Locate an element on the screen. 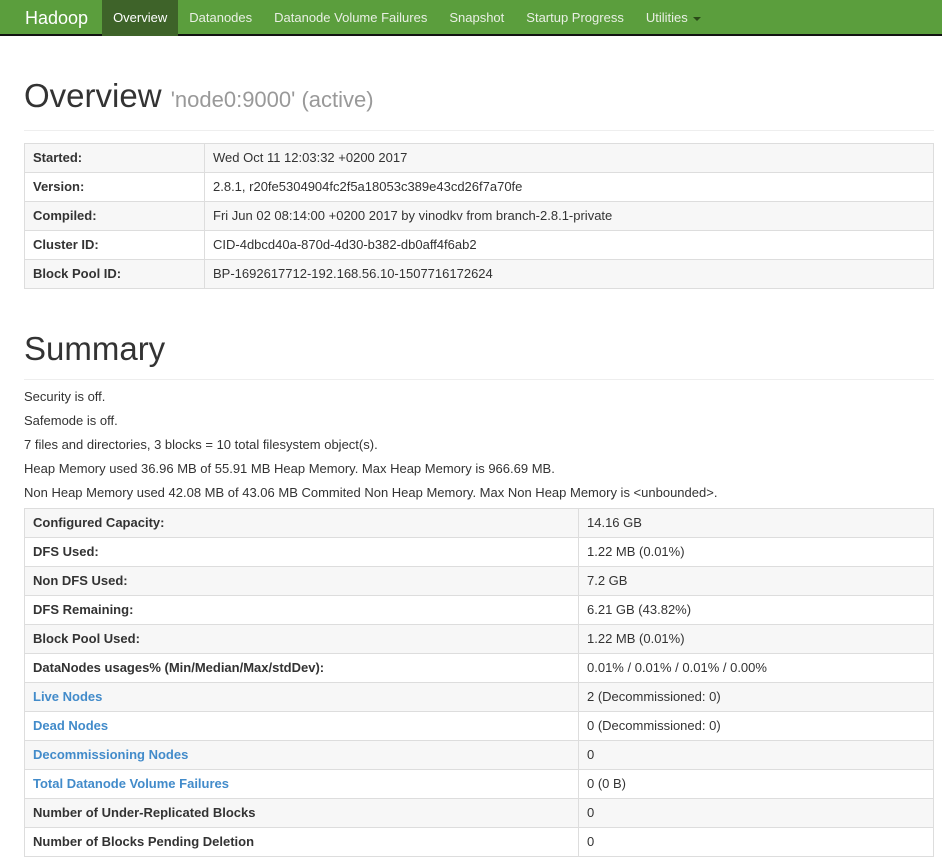 This screenshot has height=857, width=942. row-label: Version: is located at coordinates (114, 187).